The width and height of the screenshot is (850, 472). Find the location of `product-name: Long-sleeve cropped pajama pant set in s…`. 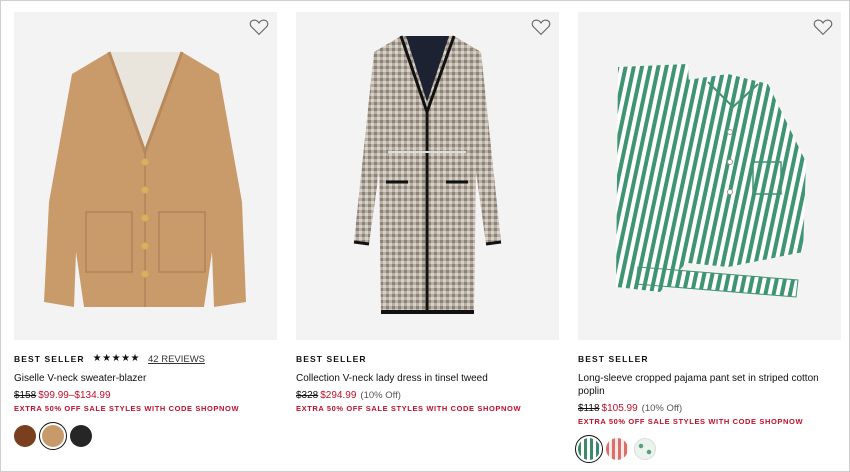

product-name: Long-sleeve cropped pajama pant set in s… is located at coordinates (709, 385).